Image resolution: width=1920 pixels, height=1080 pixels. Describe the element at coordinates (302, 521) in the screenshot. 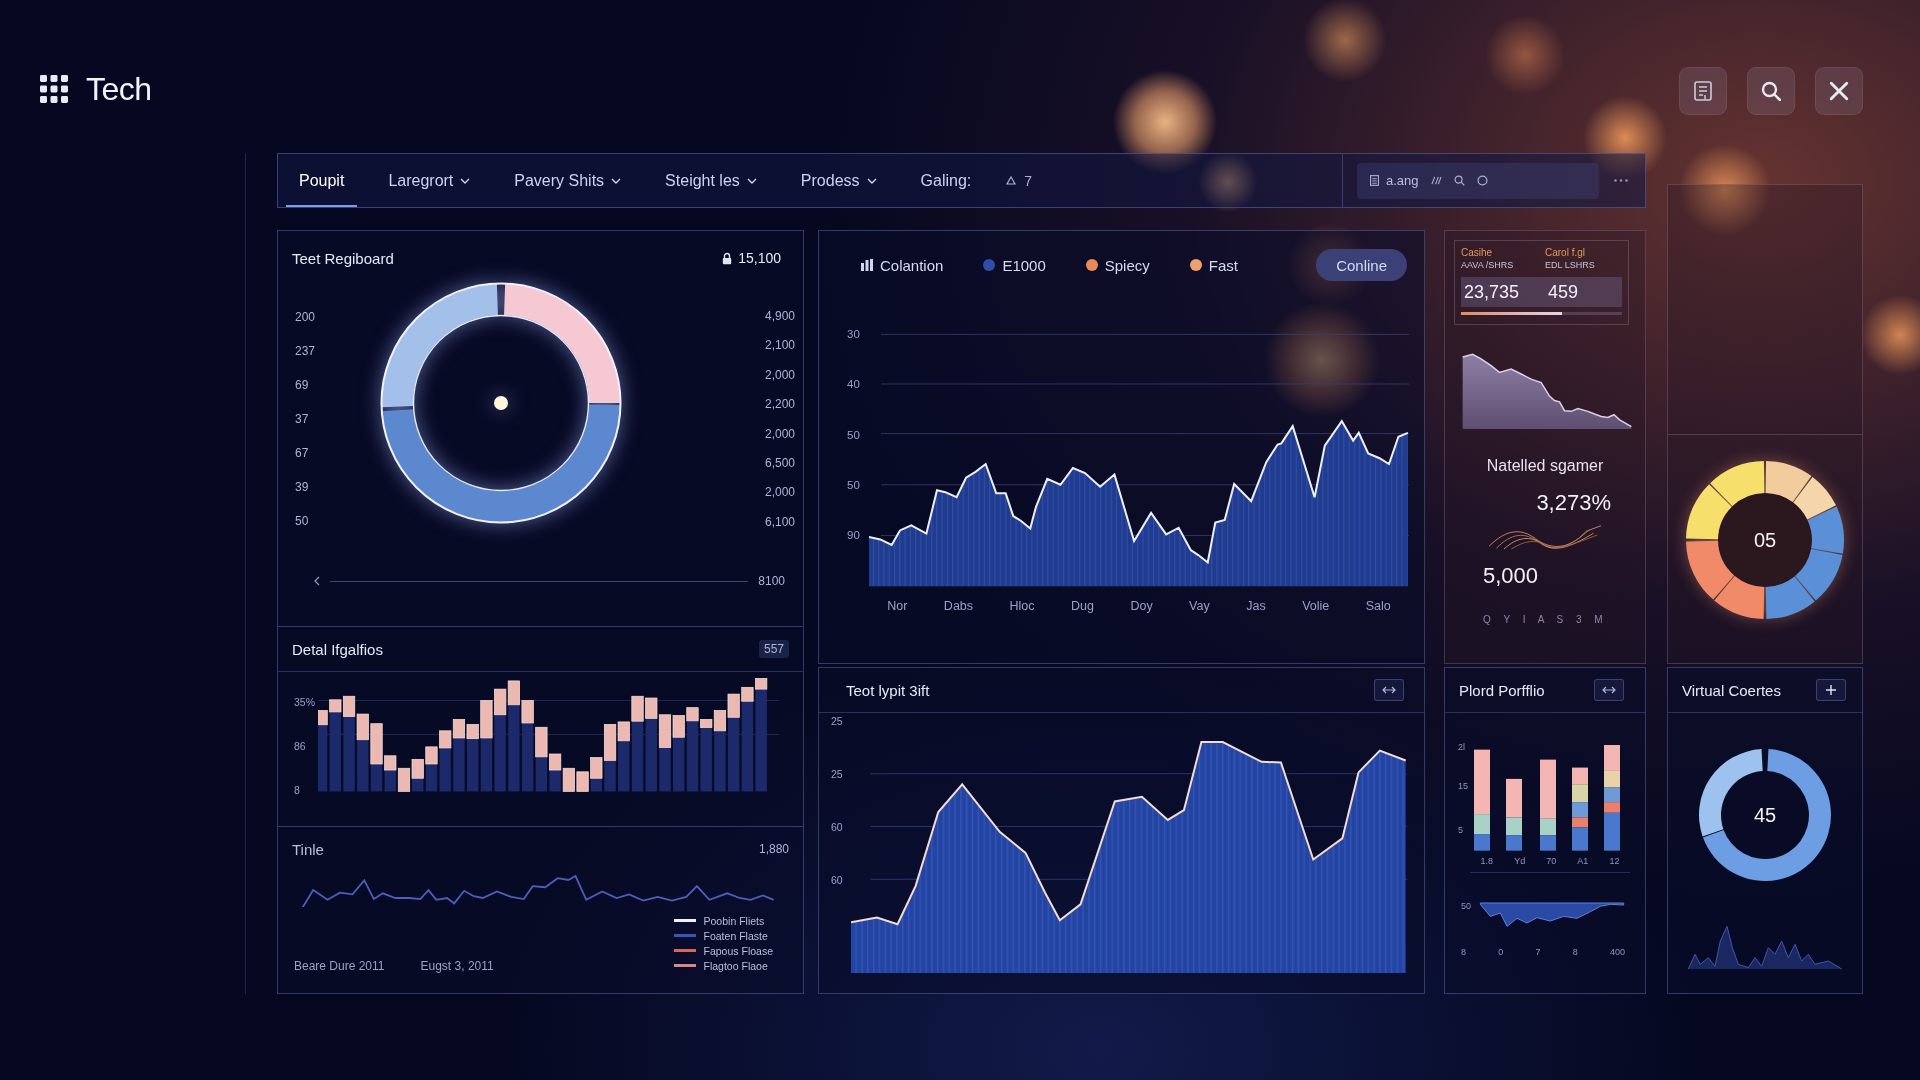

I see `scale-label: 50` at that location.